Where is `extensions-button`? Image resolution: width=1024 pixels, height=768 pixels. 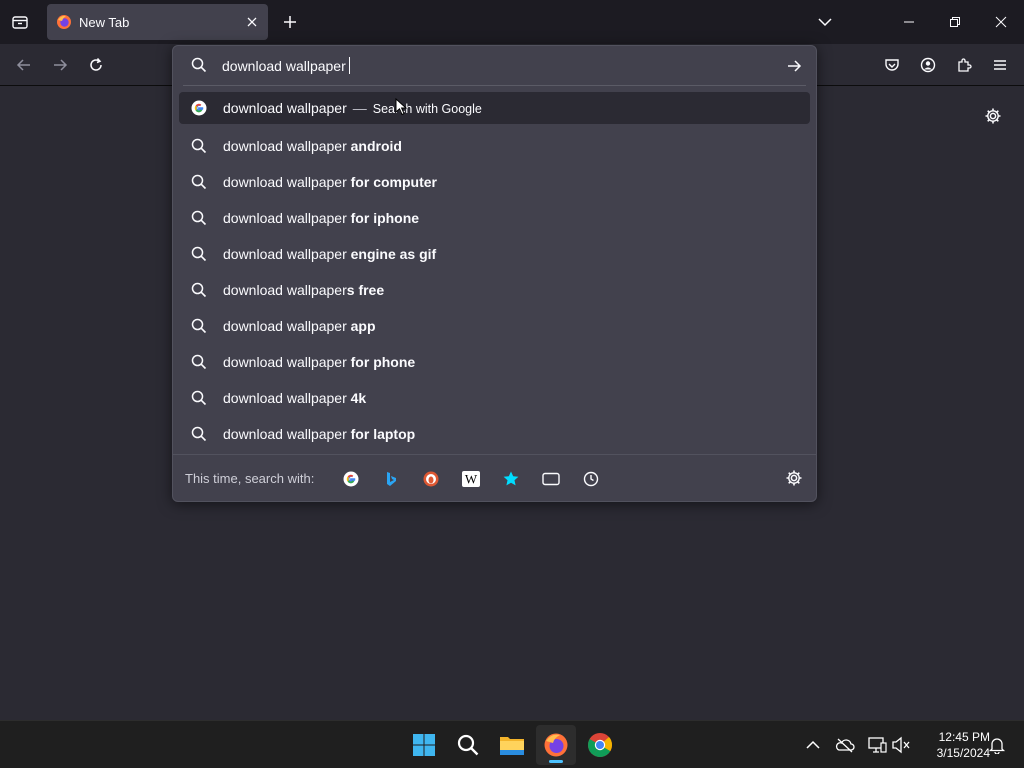
extensions-button is located at coordinates (964, 65).